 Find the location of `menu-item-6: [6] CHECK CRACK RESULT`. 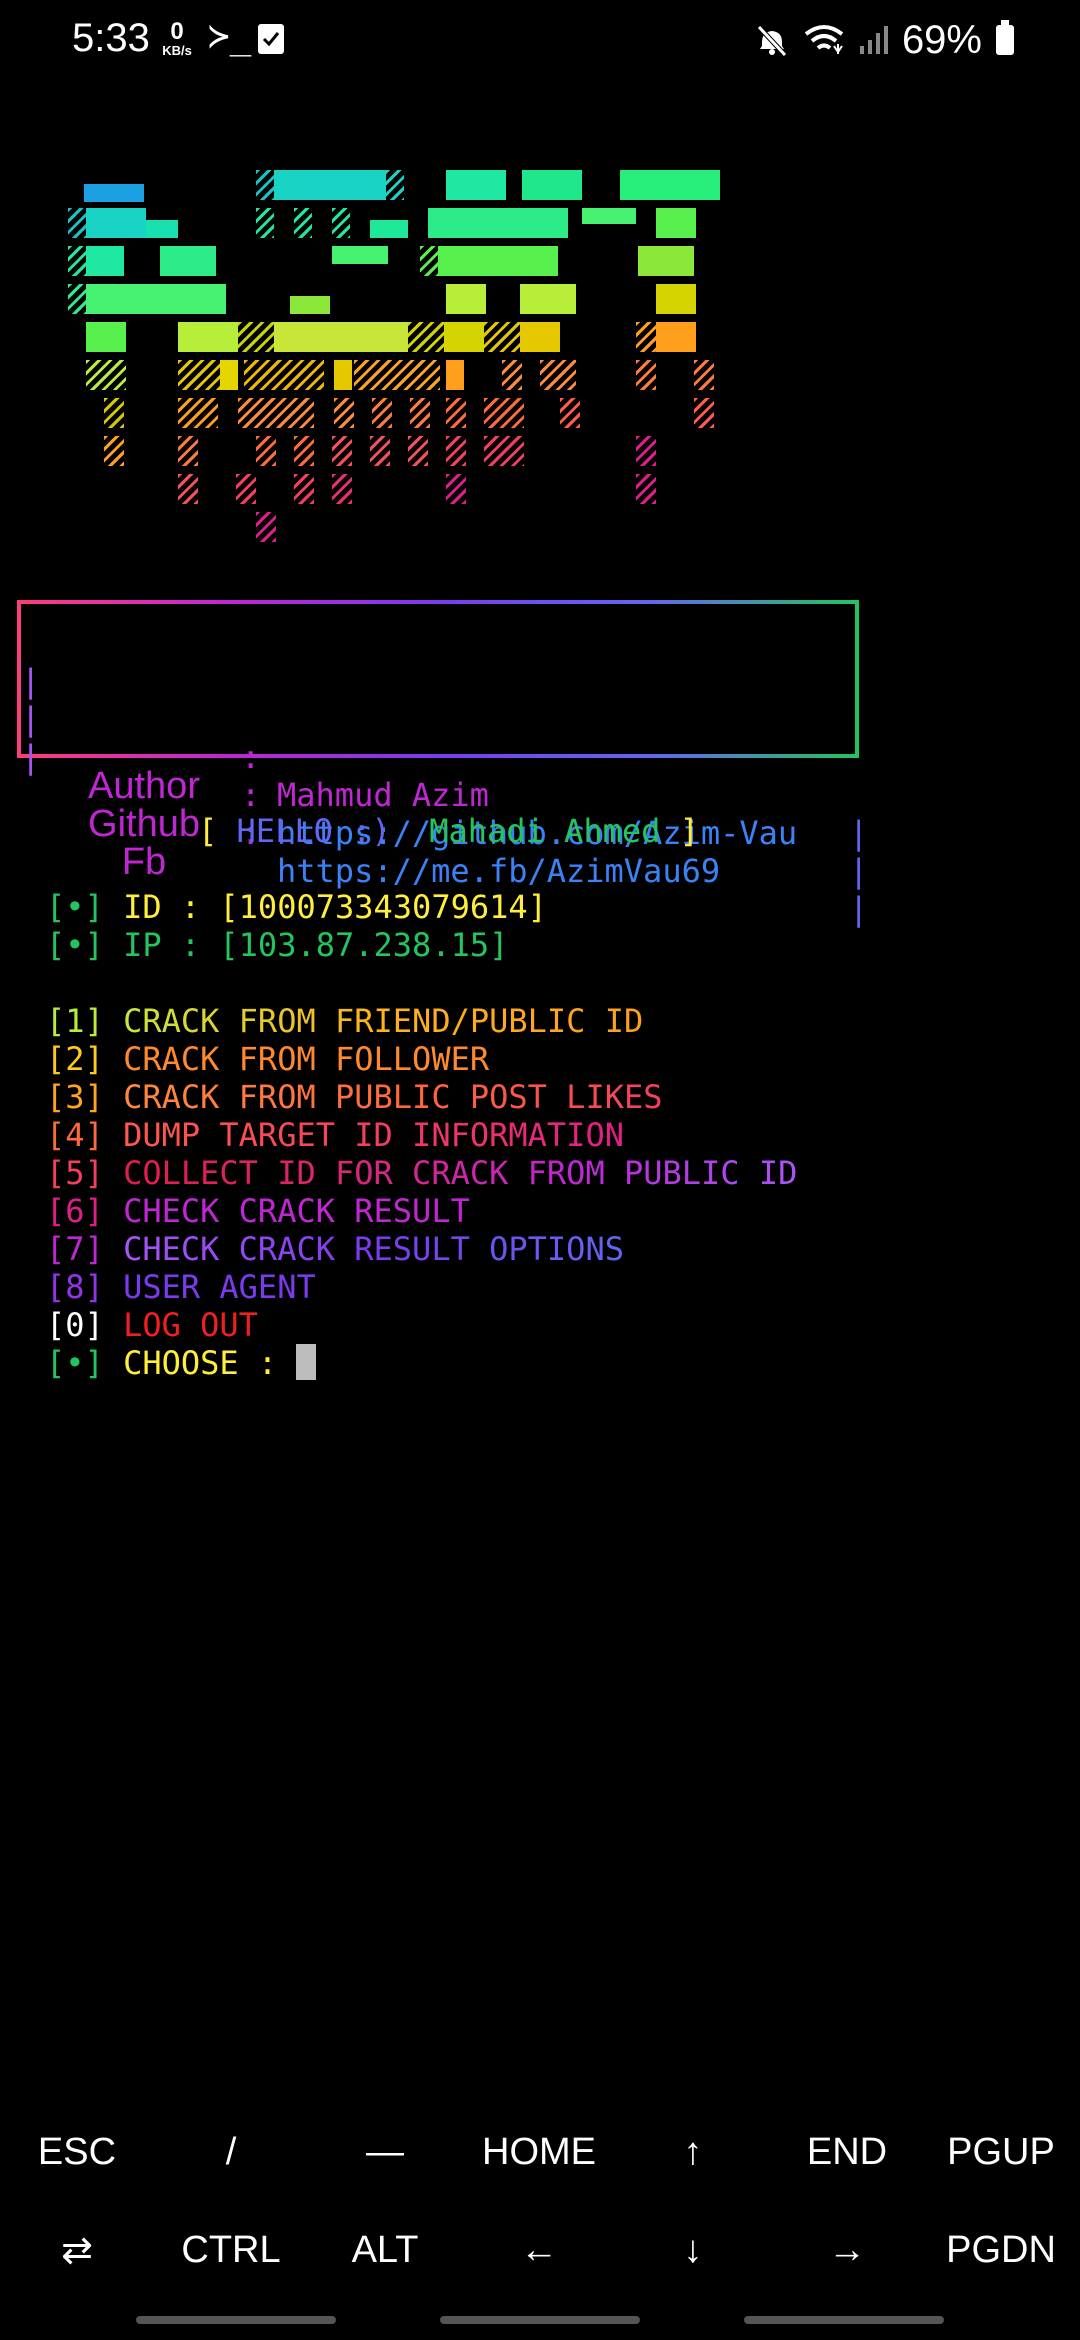

menu-item-6: [6] CHECK CRACK RESULT is located at coordinates (258, 1211).